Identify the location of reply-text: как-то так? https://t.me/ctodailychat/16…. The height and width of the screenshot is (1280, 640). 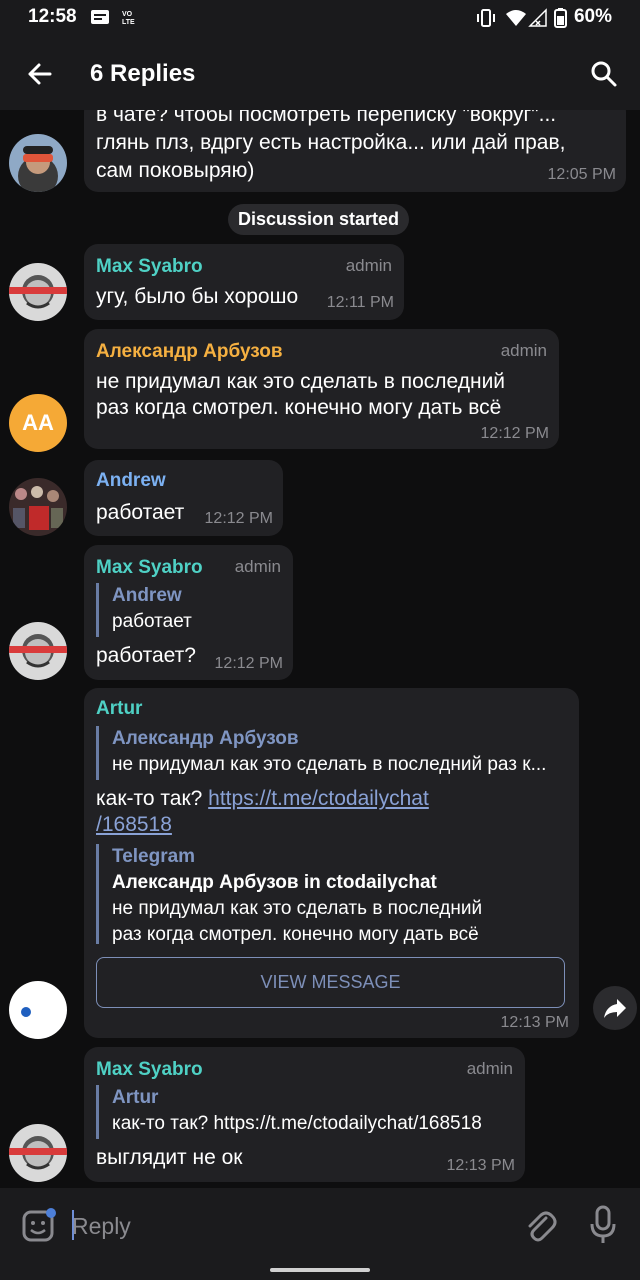
(297, 1123).